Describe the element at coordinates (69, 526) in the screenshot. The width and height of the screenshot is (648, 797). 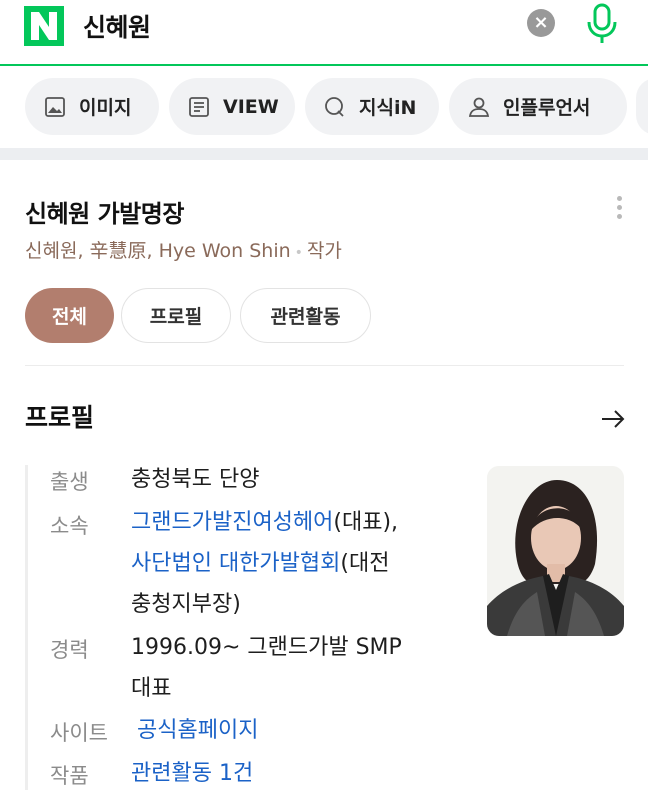
I see `info-label-affiliation: 소속` at that location.